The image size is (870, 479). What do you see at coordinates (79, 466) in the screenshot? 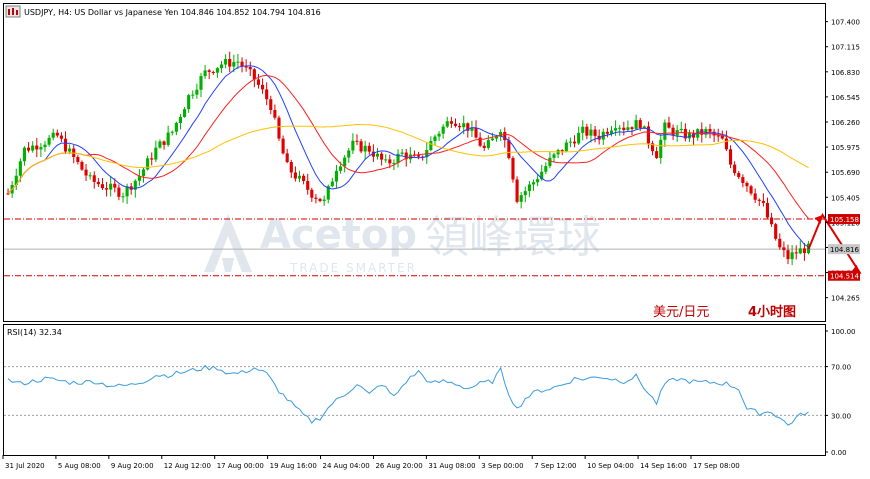
I see `time-tick-label: 5 Aug 08:00` at bounding box center [79, 466].